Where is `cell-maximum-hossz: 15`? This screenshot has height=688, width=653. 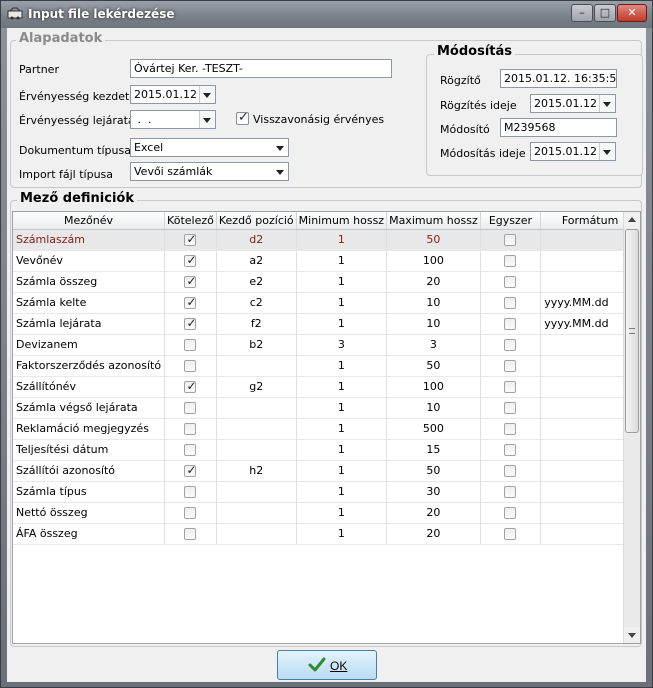
cell-maximum-hossz: 15 is located at coordinates (433, 450).